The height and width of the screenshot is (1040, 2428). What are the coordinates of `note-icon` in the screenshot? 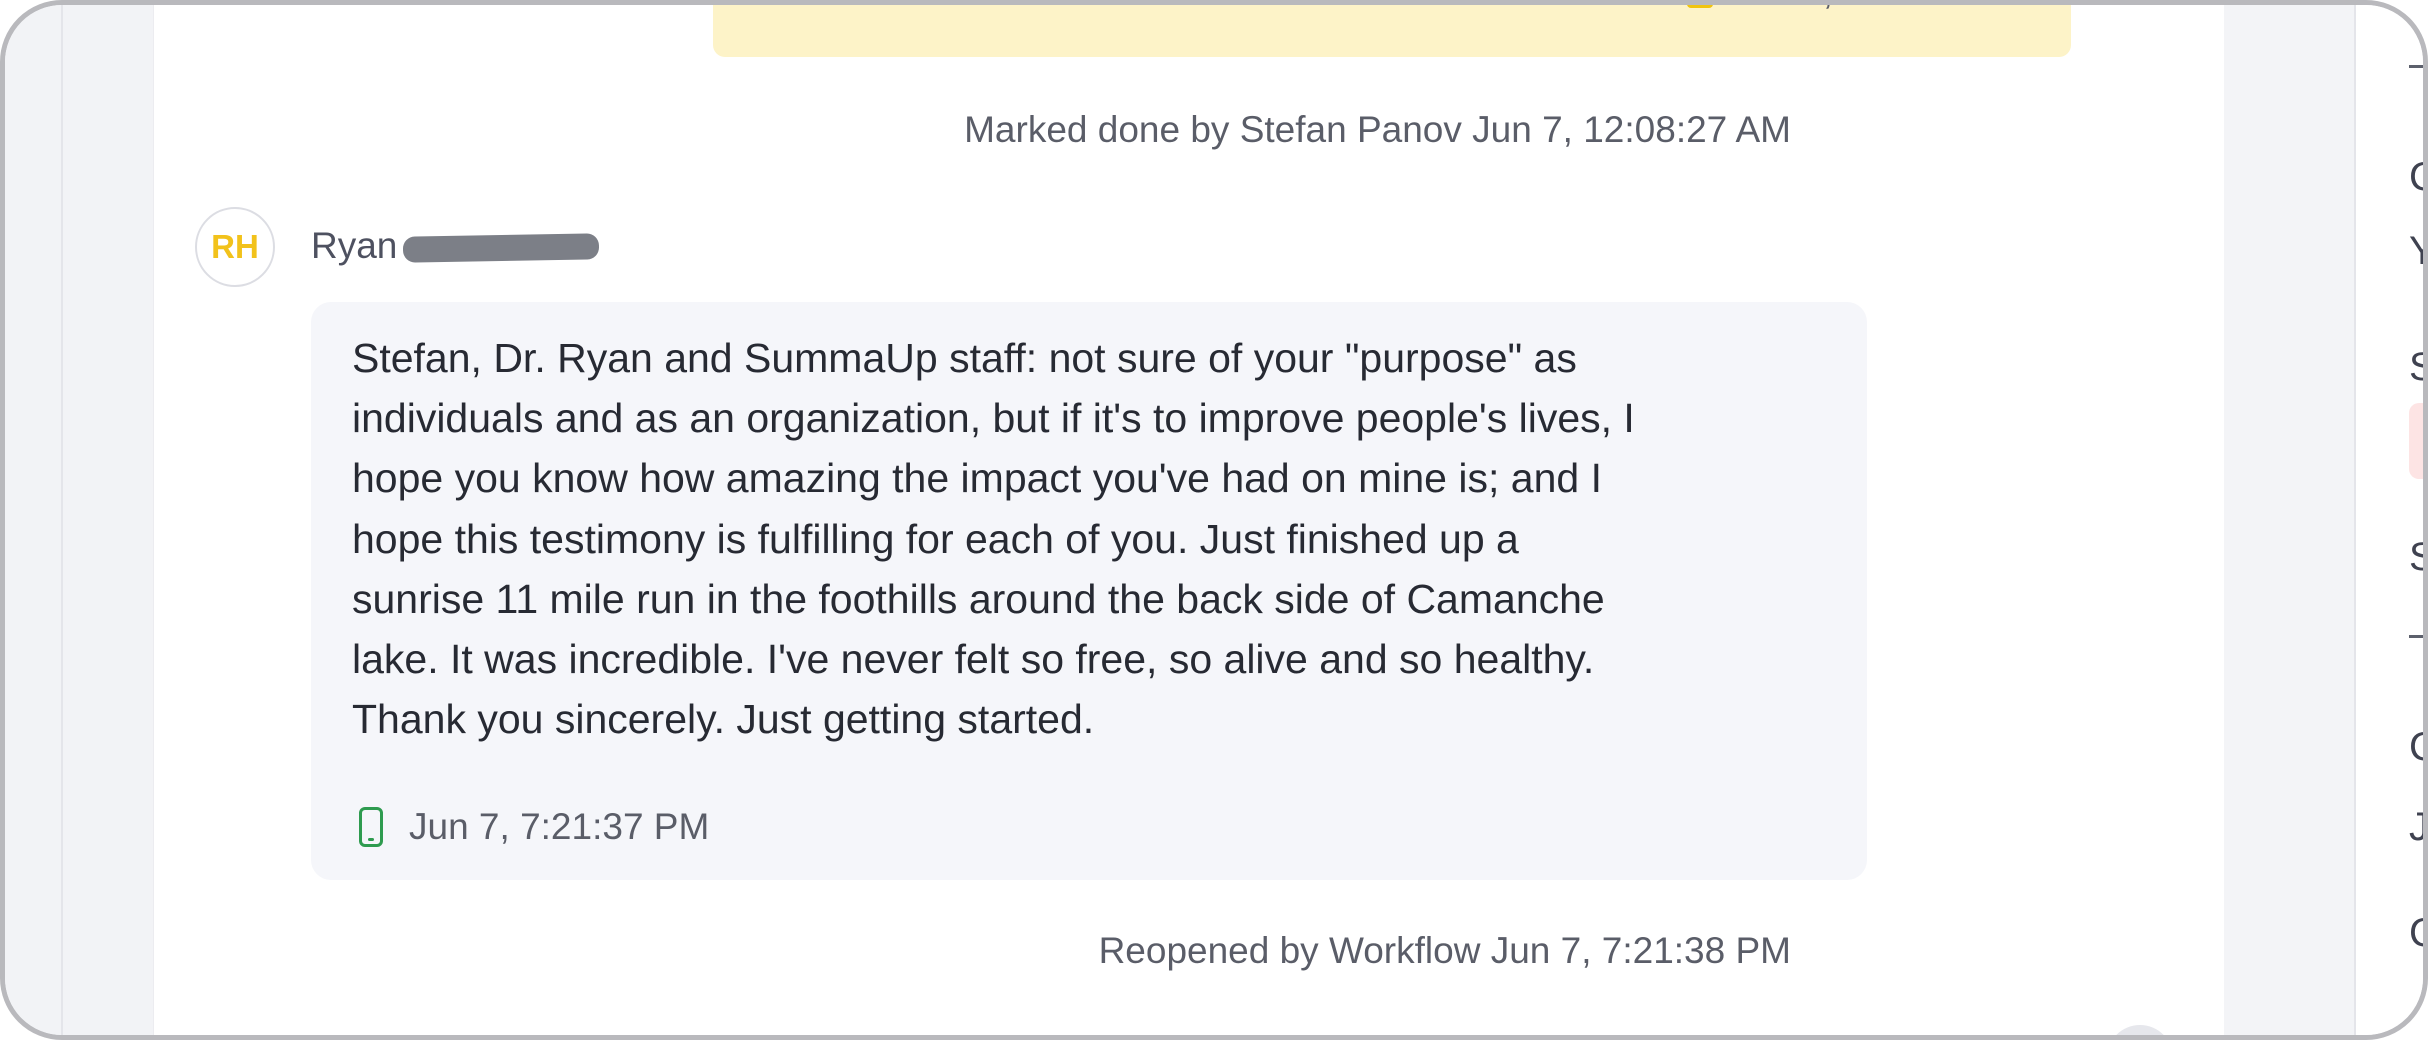 It's located at (1699, 6).